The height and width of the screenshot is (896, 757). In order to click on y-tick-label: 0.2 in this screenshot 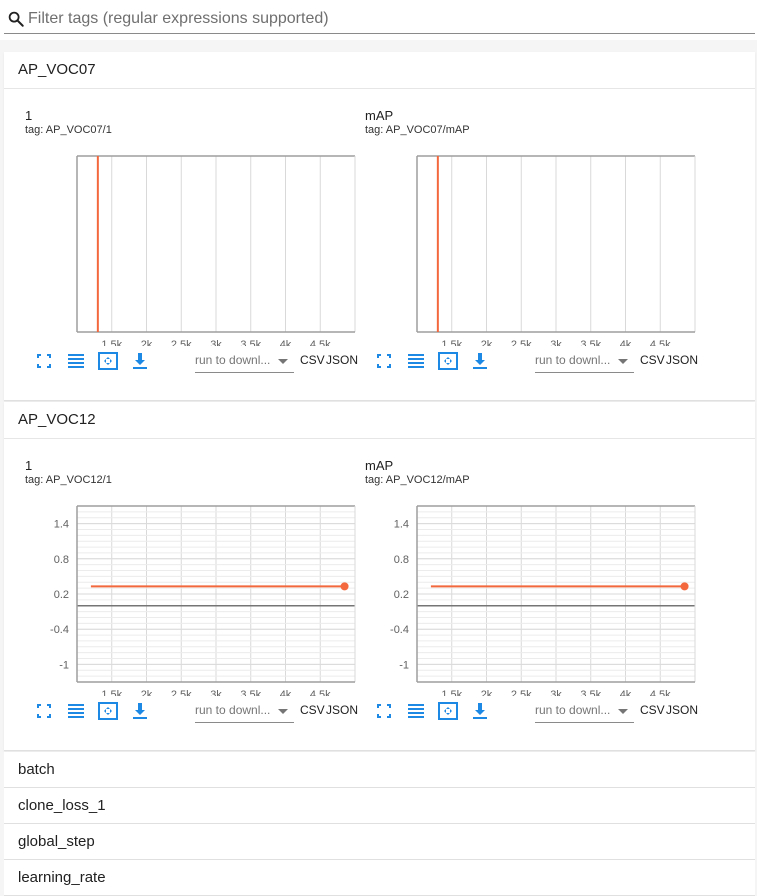, I will do `click(401, 595)`.